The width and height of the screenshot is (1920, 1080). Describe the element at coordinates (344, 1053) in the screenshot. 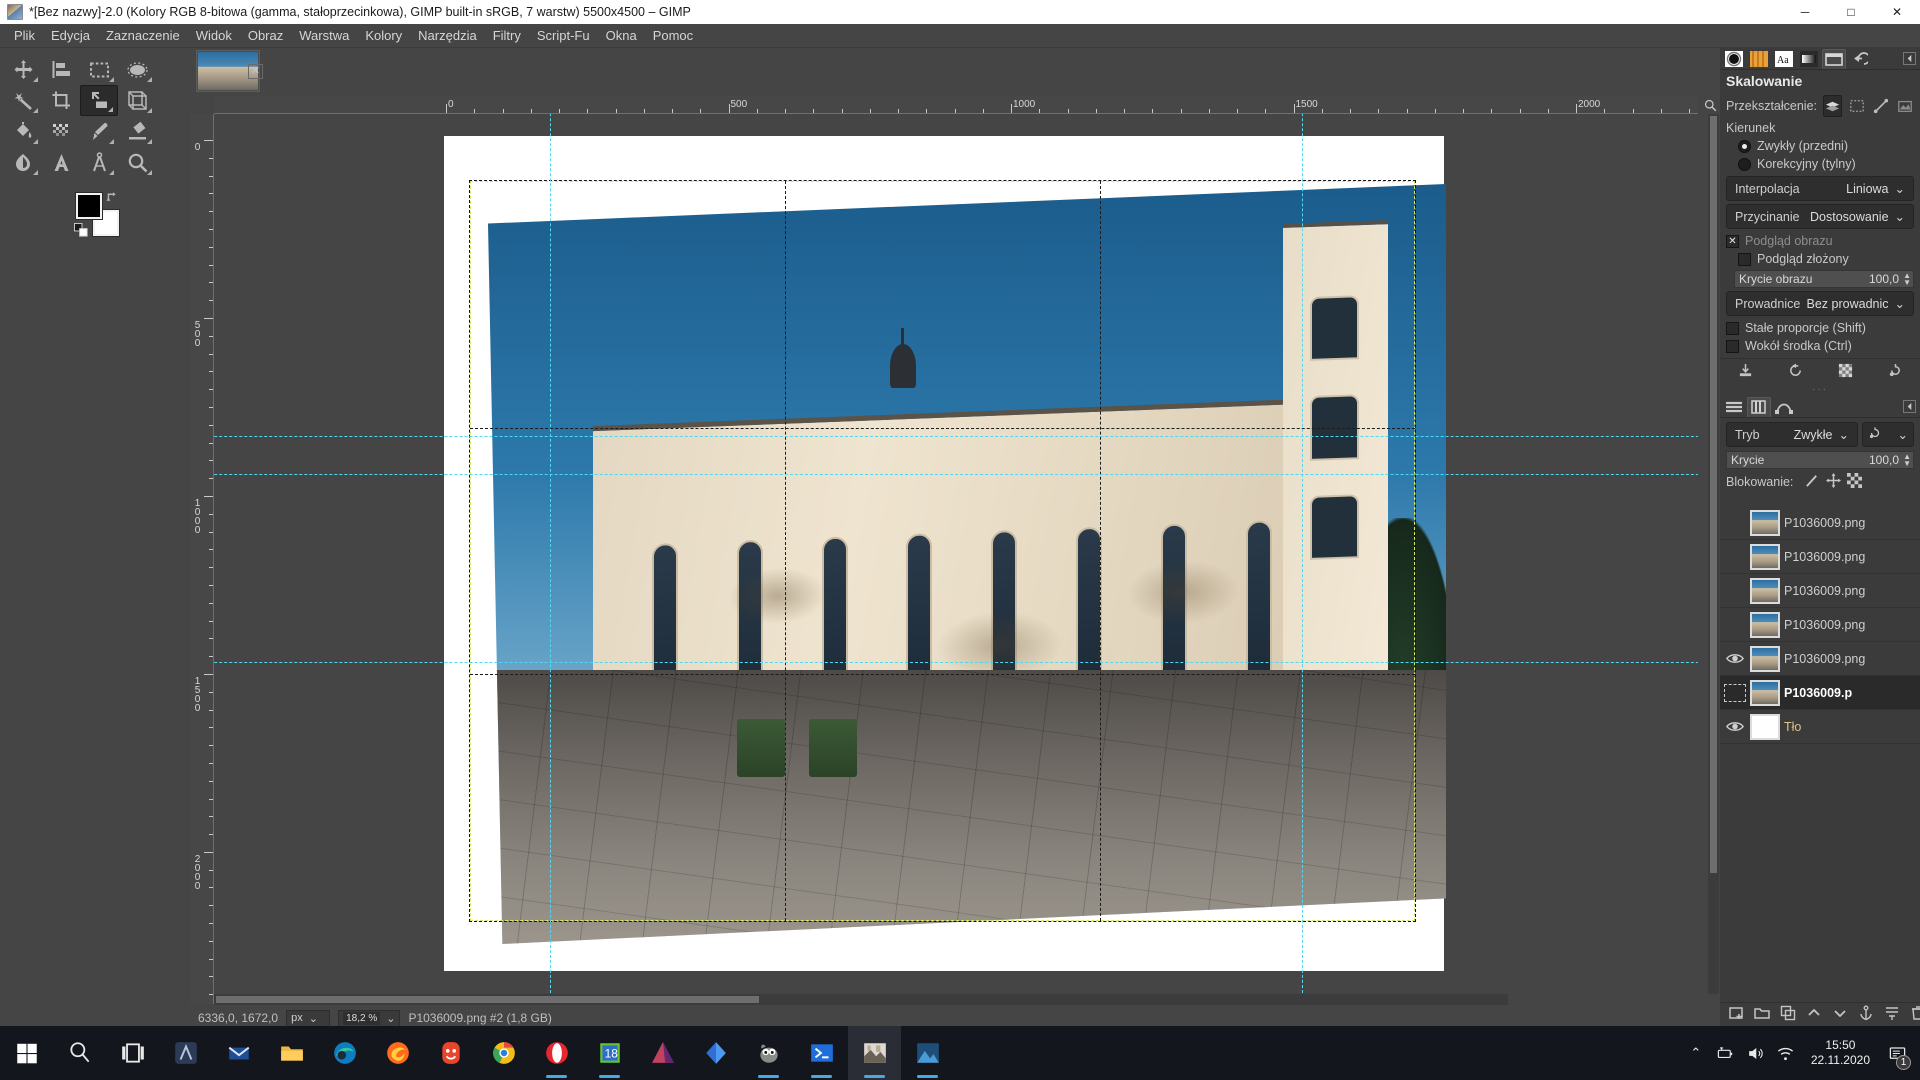

I see `taskbar-app-edge` at that location.